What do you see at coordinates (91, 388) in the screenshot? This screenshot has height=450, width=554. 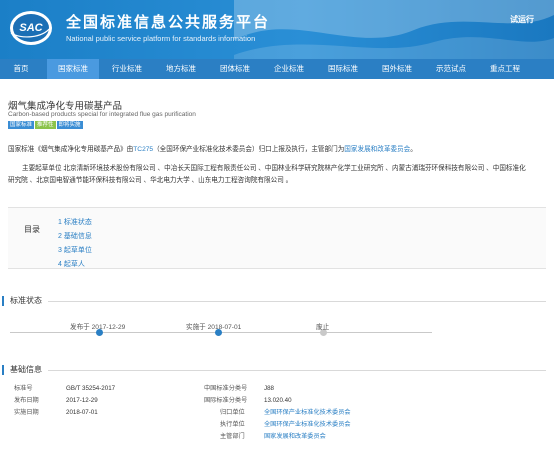 I see `value-standard-no: GB/T 35254-2017` at bounding box center [91, 388].